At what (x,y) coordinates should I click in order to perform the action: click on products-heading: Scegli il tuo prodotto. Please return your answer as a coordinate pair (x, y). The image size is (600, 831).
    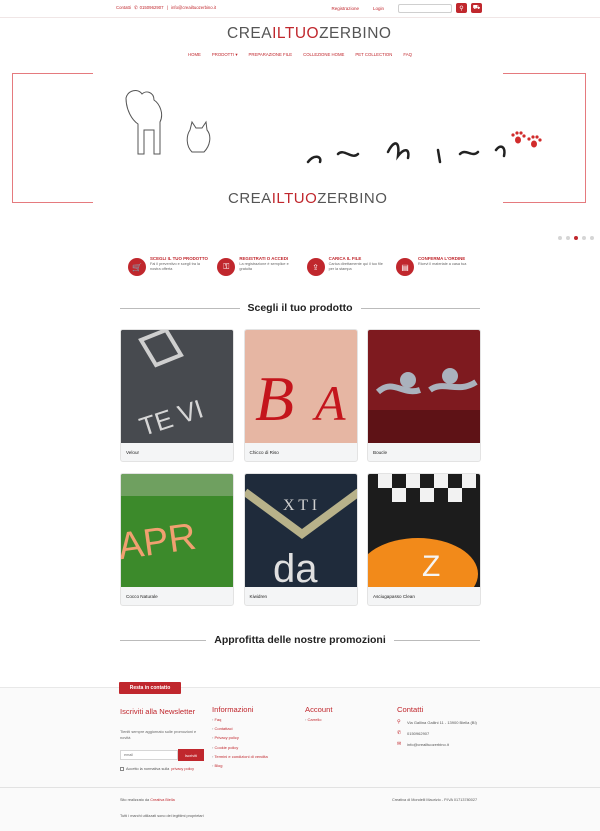
    Looking at the image, I should click on (300, 308).